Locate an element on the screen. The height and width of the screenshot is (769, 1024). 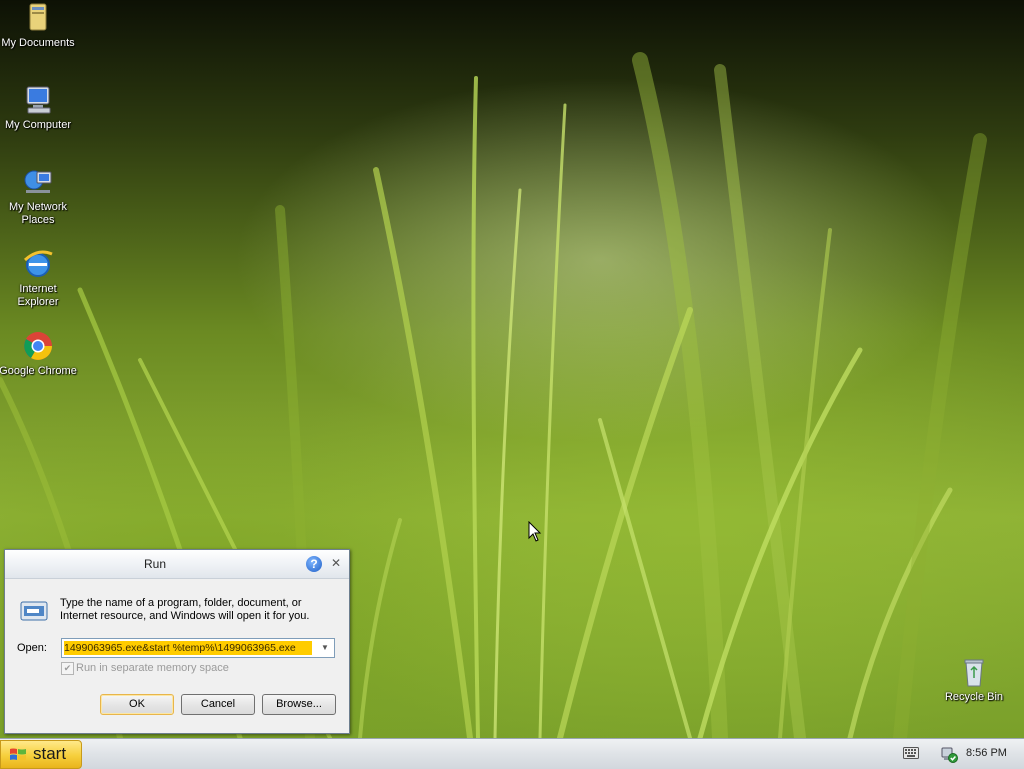
network-icon is located at coordinates (38, 182).